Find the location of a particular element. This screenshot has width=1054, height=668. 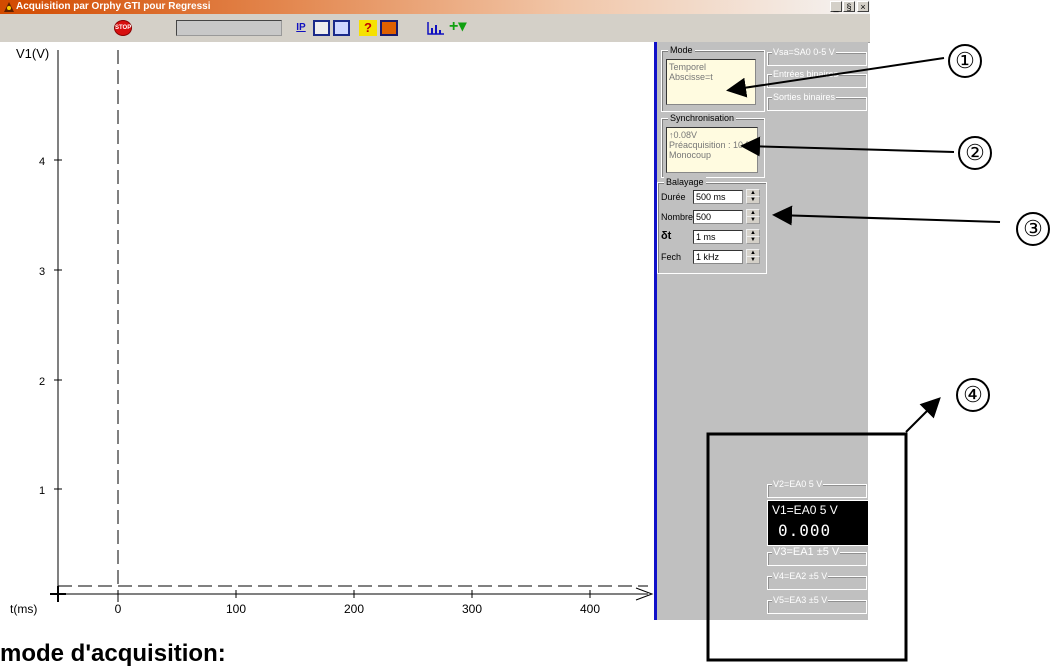

caption-text: mode d'acquisition: is located at coordinates (113, 653).